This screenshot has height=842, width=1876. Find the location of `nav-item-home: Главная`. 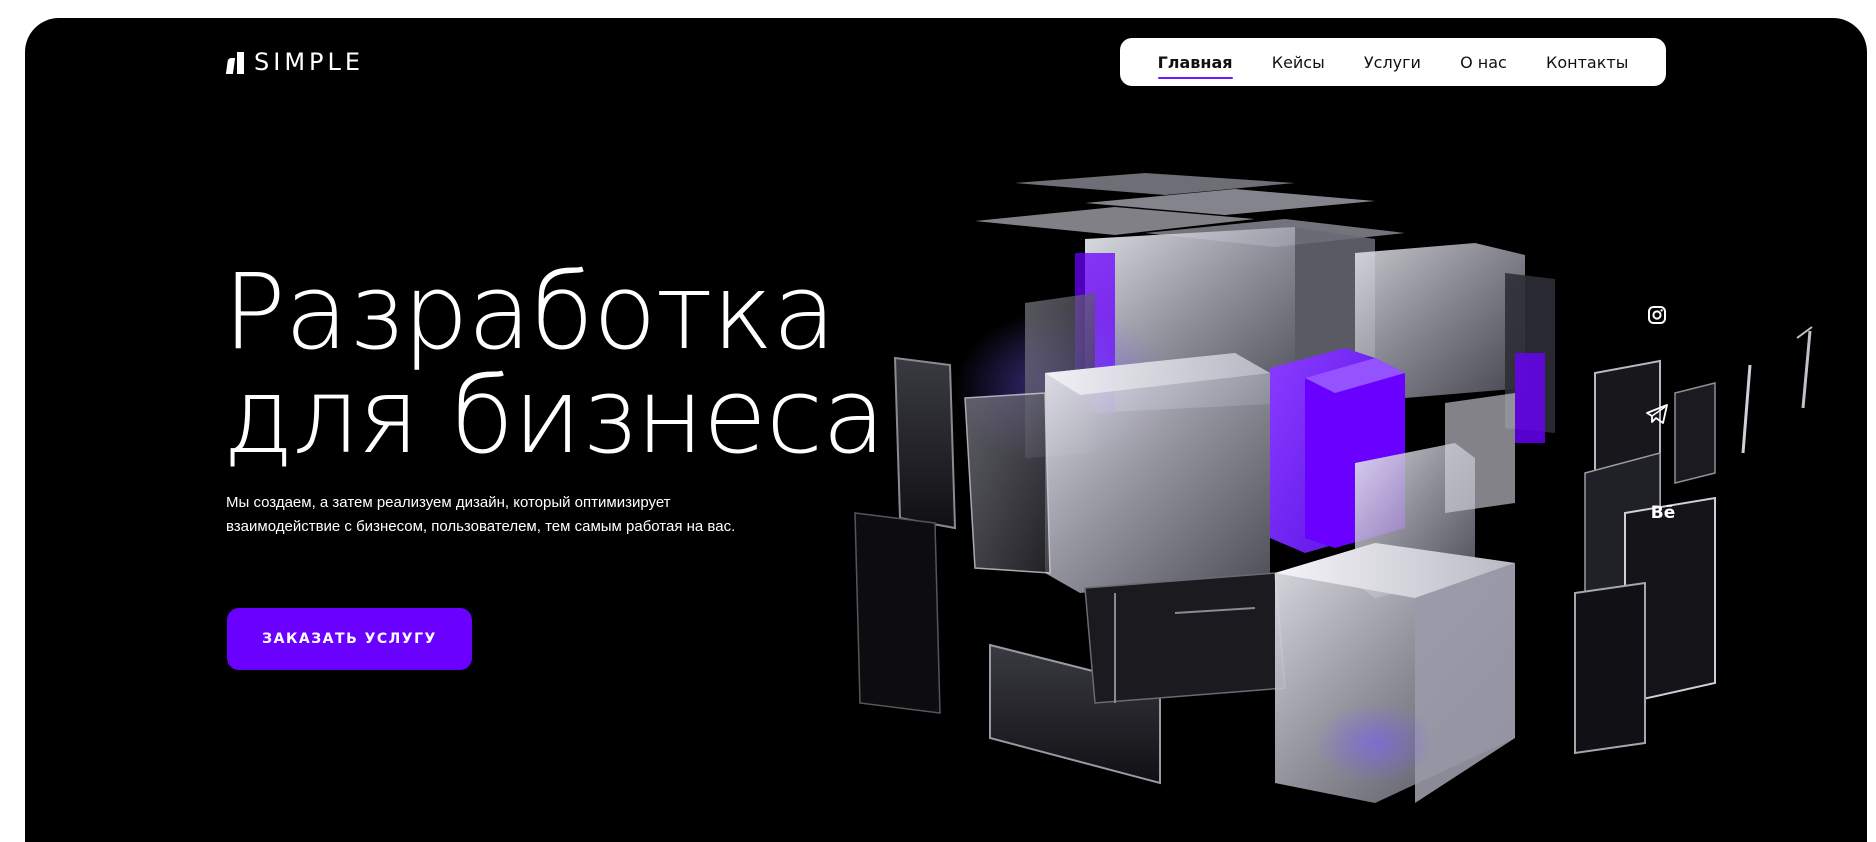

nav-item-home: Главная is located at coordinates (1195, 64).